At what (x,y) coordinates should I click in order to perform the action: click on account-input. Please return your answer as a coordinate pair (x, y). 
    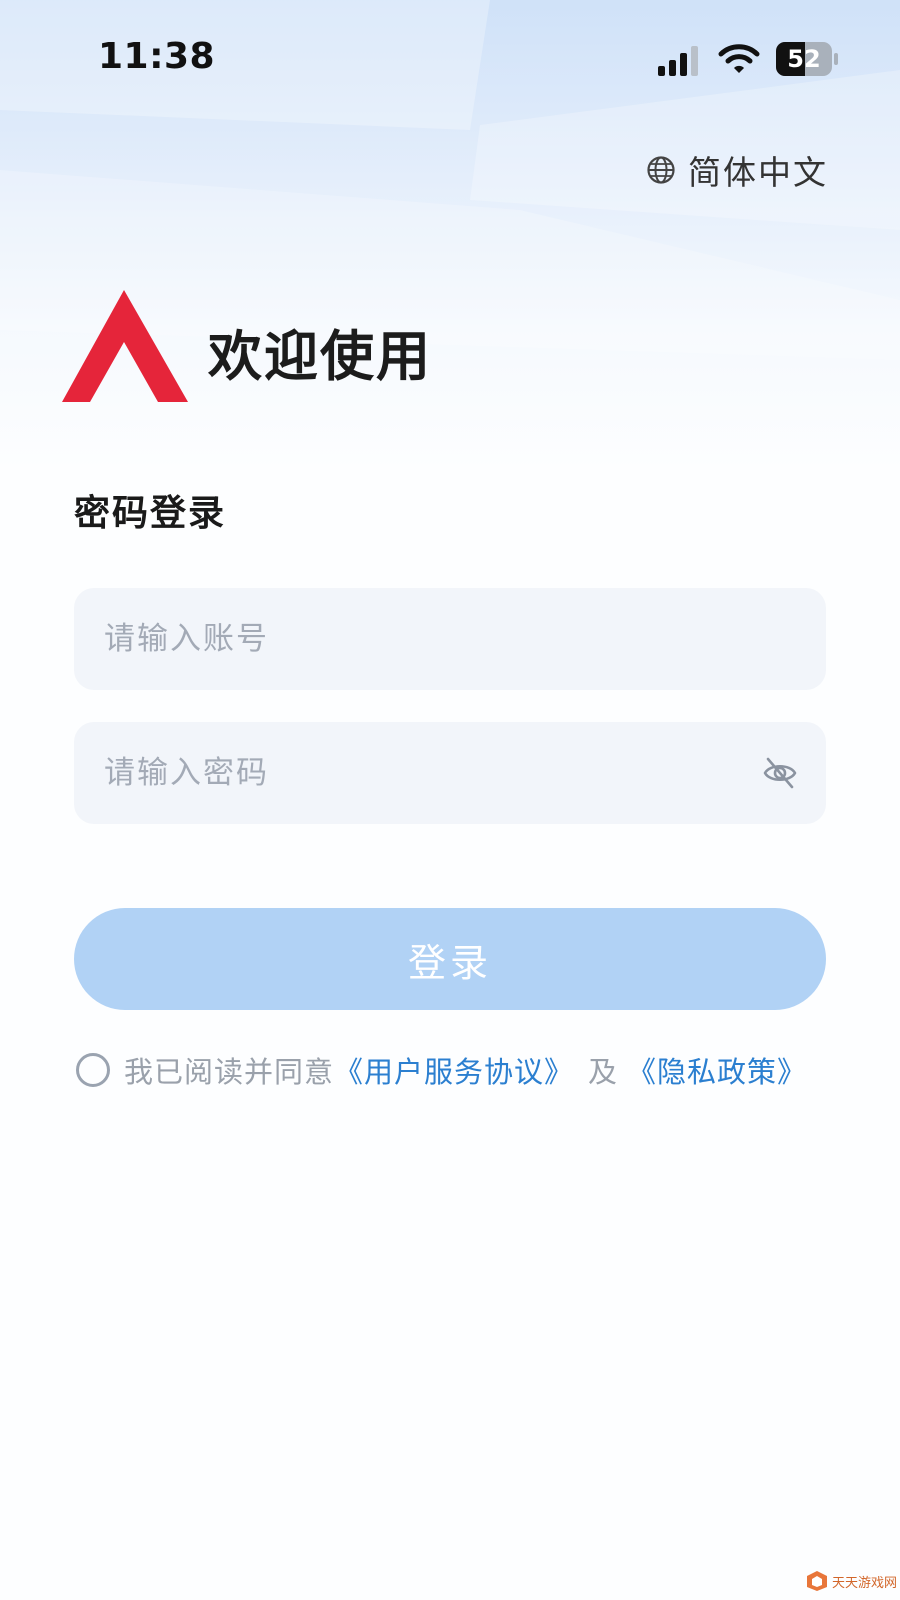
    Looking at the image, I should click on (450, 639).